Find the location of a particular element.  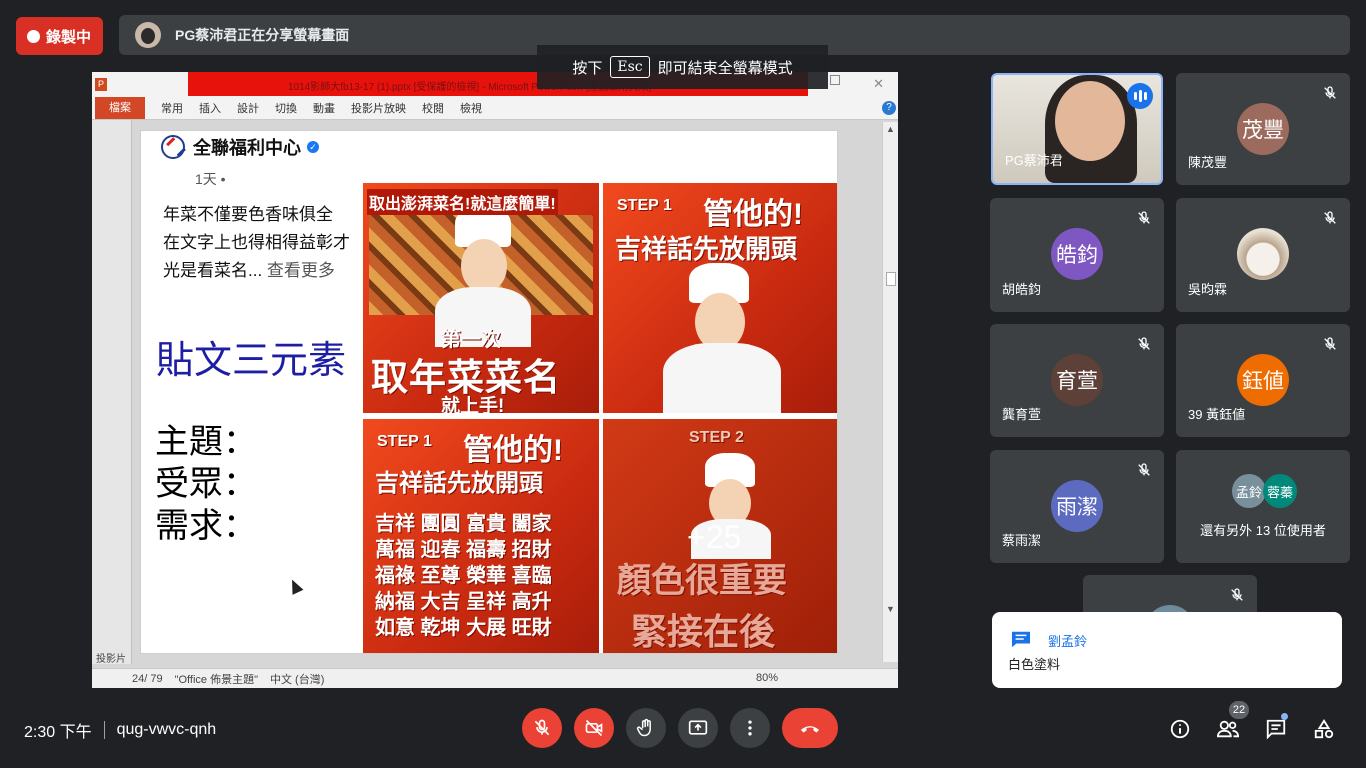

info-icon is located at coordinates (1180, 729).